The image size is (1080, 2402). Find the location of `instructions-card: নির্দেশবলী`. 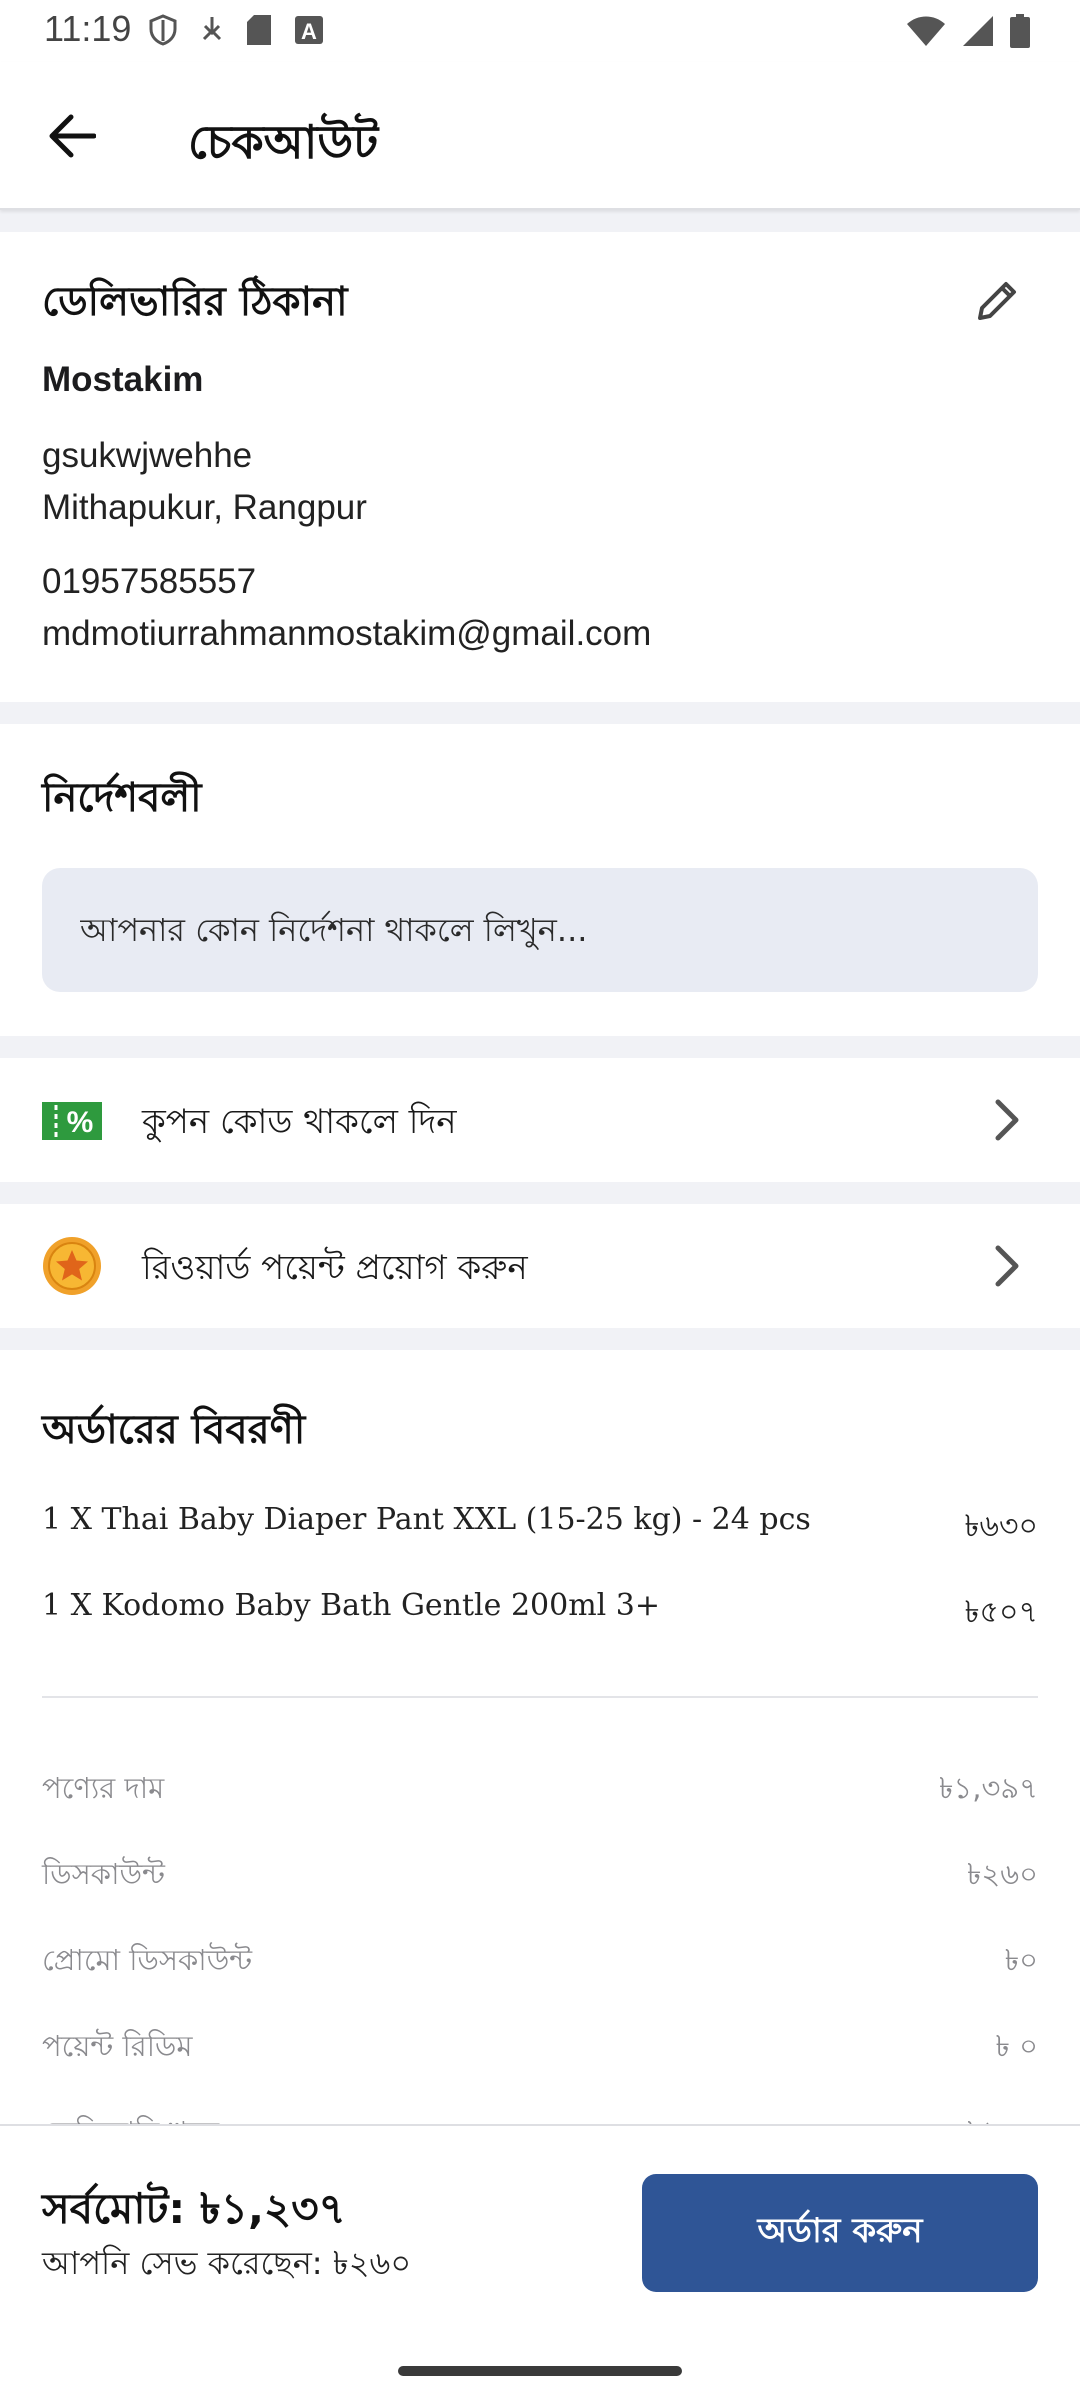

instructions-card: নির্দেশবলী is located at coordinates (540, 880).